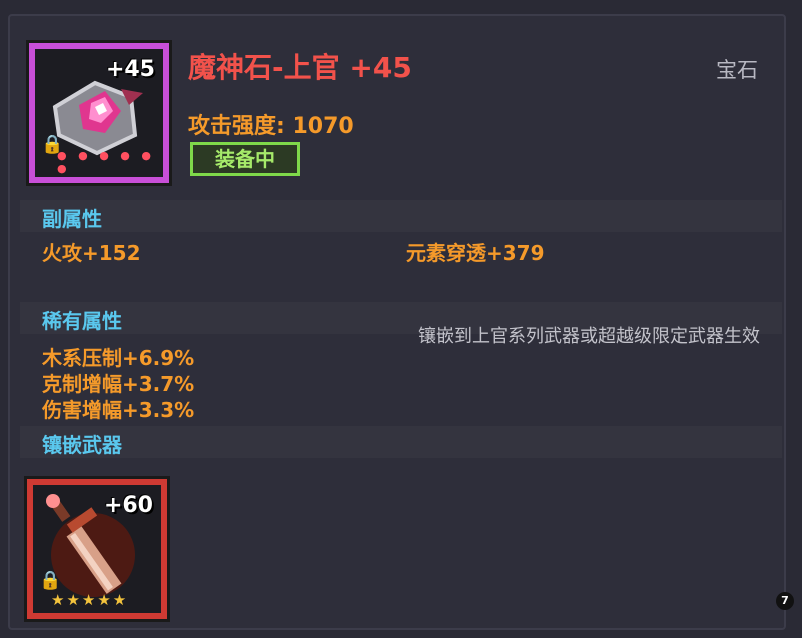 The height and width of the screenshot is (638, 802). Describe the element at coordinates (271, 126) in the screenshot. I see `attack-power: 攻击强度: 1070` at that location.